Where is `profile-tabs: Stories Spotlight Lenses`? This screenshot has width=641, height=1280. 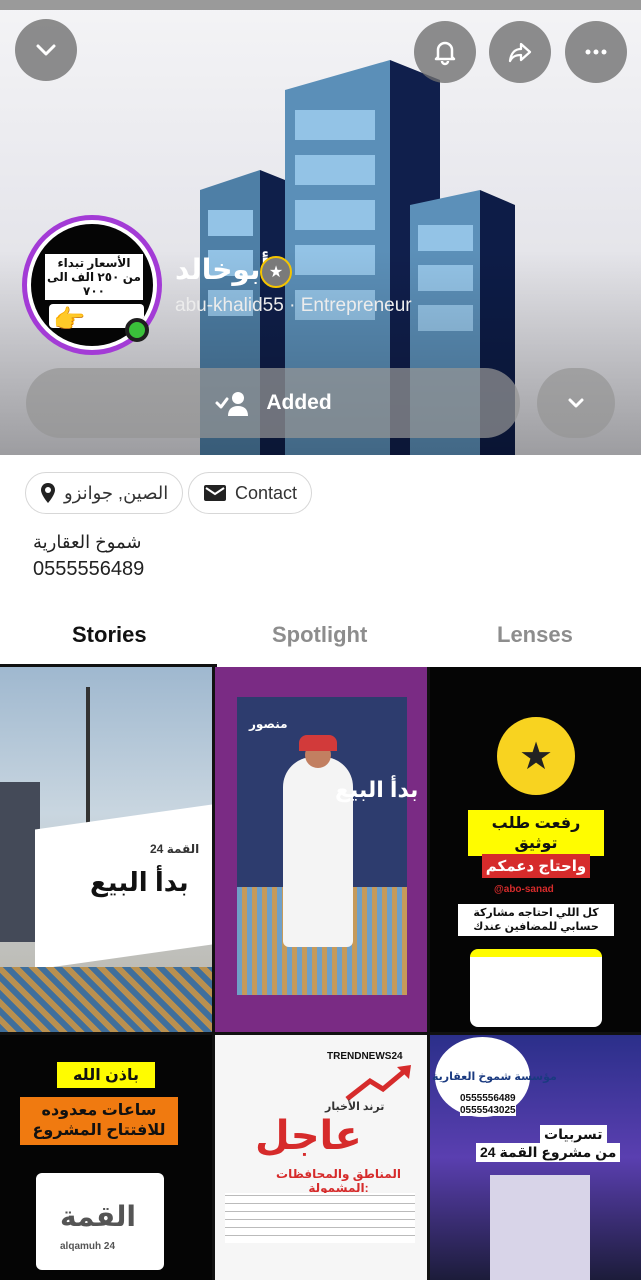 profile-tabs: Stories Spotlight Lenses is located at coordinates (320, 637).